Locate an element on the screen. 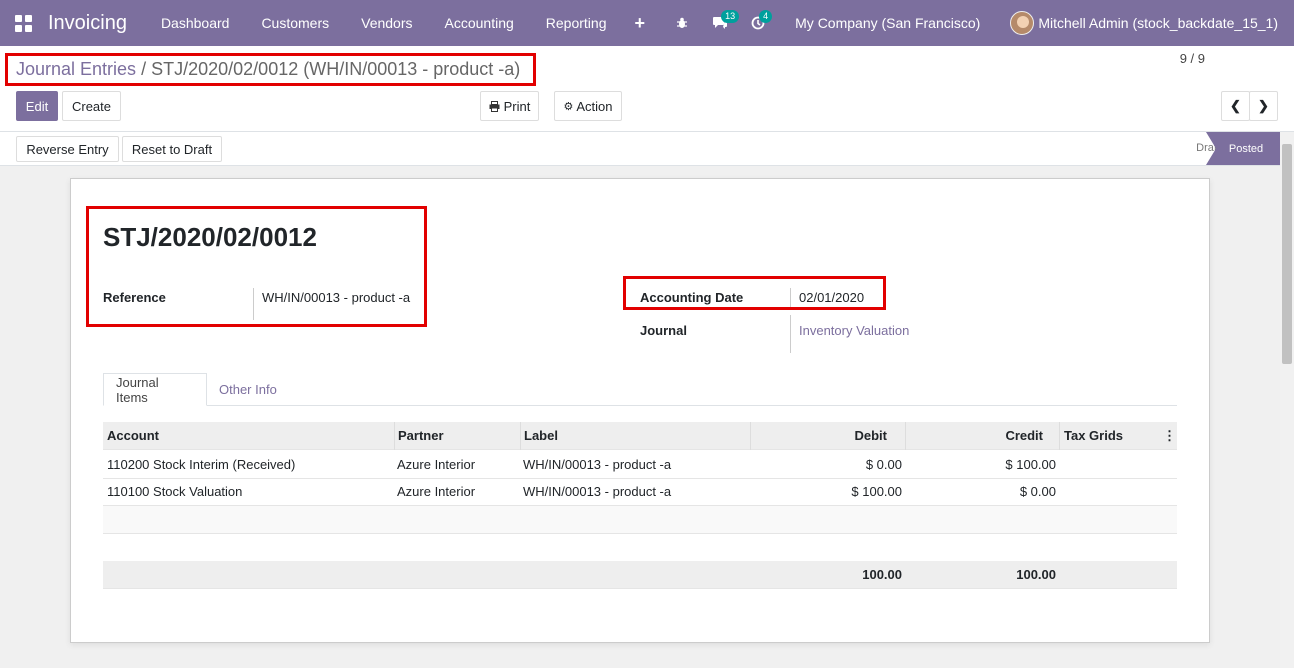 The width and height of the screenshot is (1294, 668). print-icon is located at coordinates (494, 106).